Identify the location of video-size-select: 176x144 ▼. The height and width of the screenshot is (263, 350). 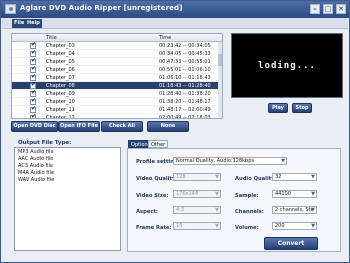
(197, 194).